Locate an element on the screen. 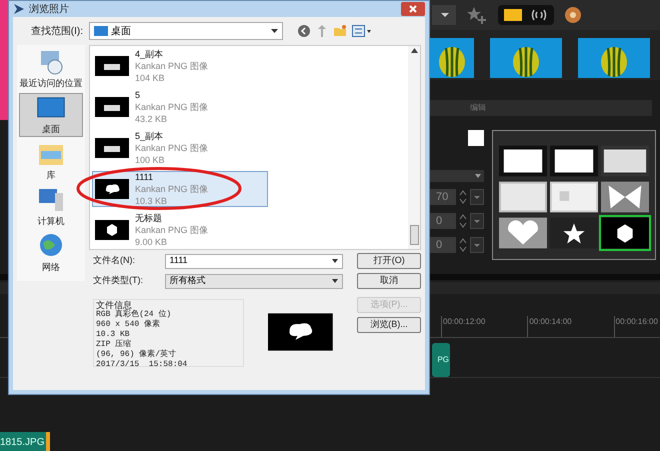  app-logo-icon is located at coordinates (19, 9).